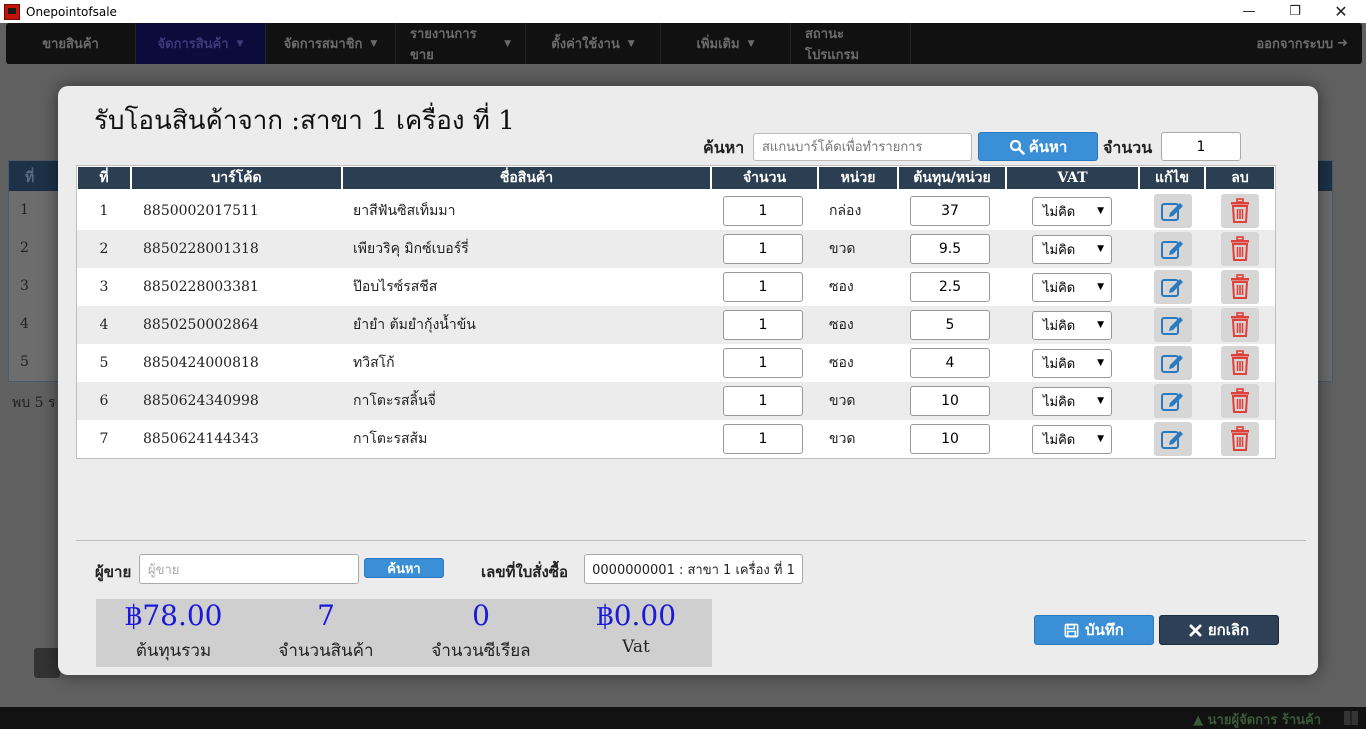 This screenshot has height=729, width=1366. I want to click on vat-label: Vat, so click(636, 647).